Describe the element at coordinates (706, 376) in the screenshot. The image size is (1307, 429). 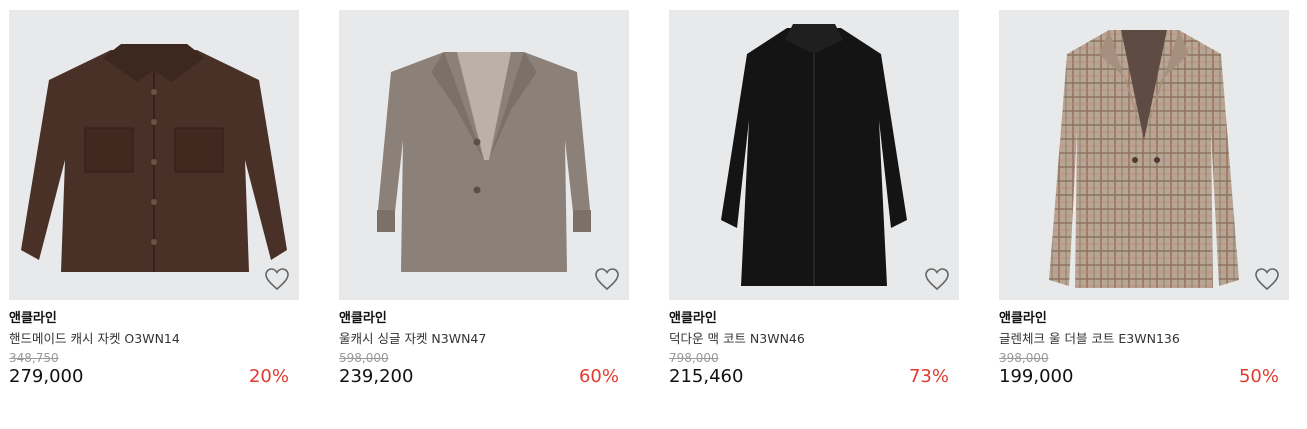
I see `sale-price: 215,460` at that location.